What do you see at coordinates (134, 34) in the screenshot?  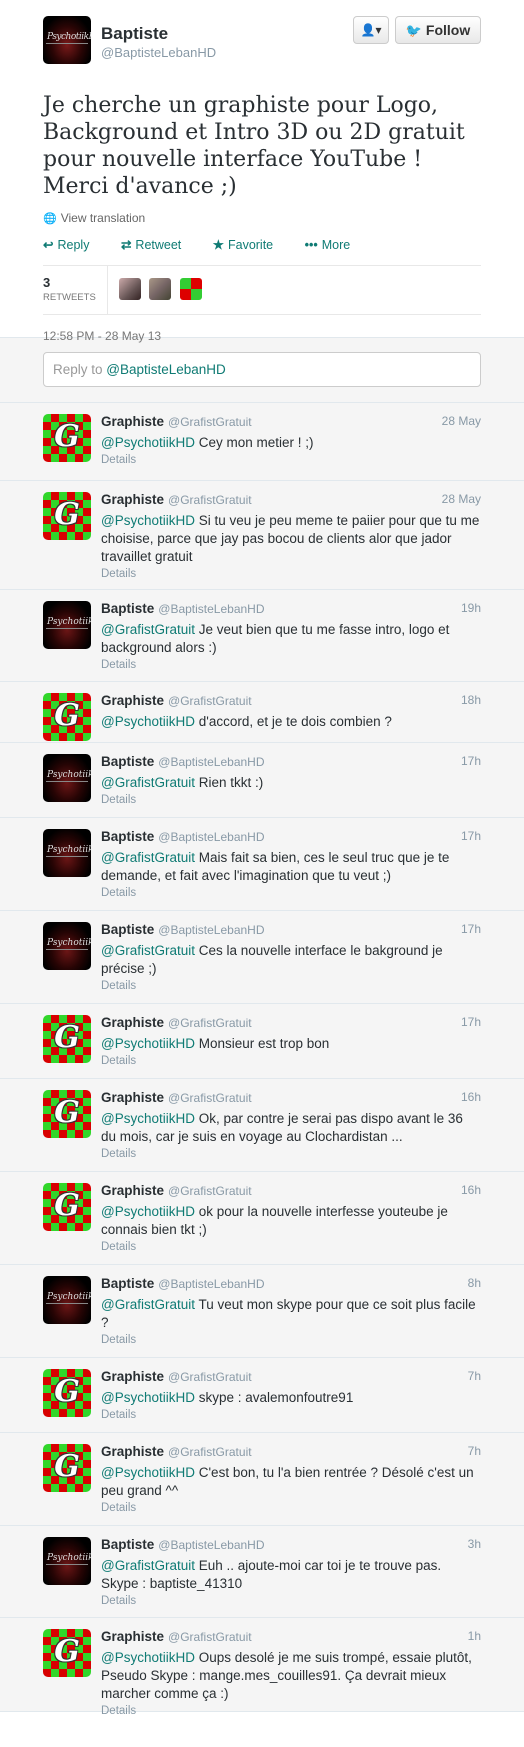 I see `user-name: Baptiste` at bounding box center [134, 34].